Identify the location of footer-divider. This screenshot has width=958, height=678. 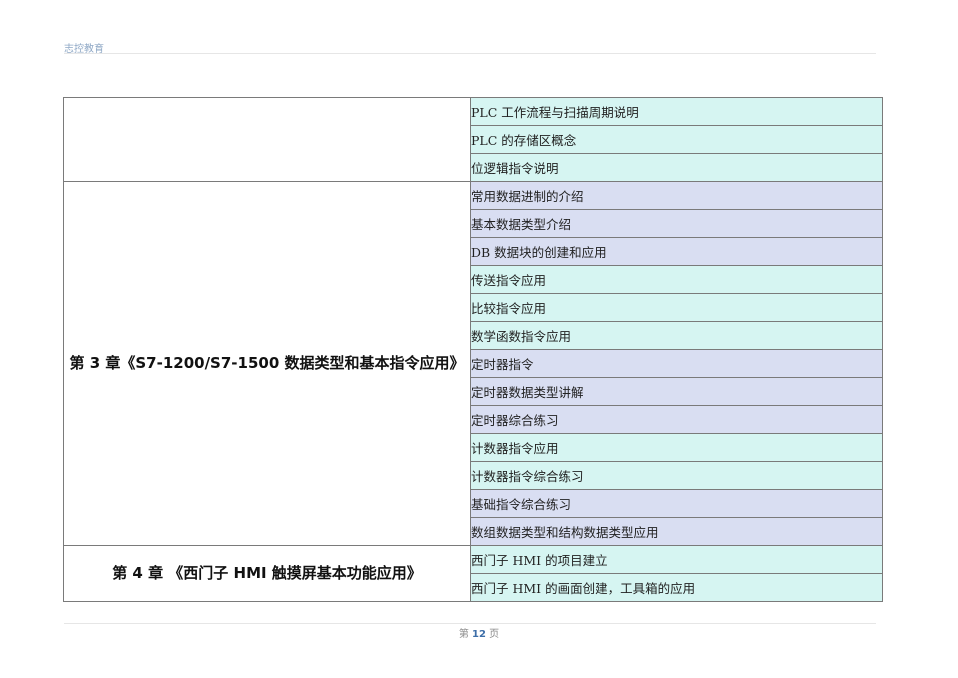
(470, 623).